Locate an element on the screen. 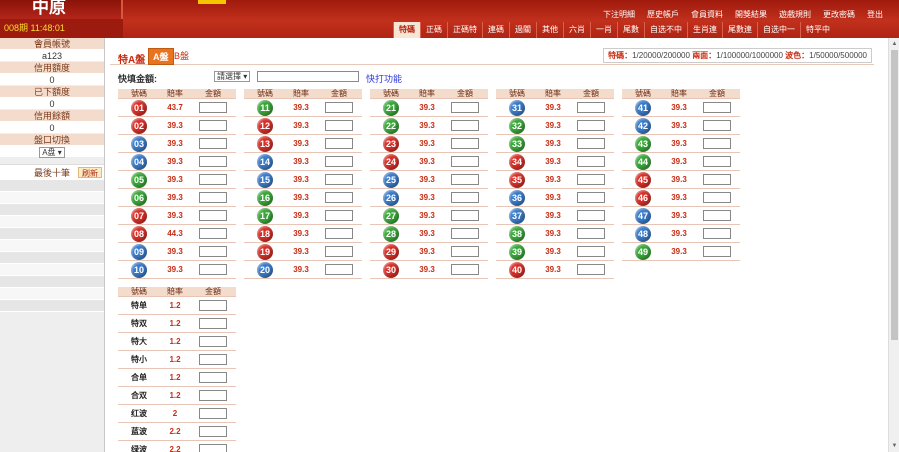 The image size is (899, 452). tab-item: 六肖 is located at coordinates (576, 30).